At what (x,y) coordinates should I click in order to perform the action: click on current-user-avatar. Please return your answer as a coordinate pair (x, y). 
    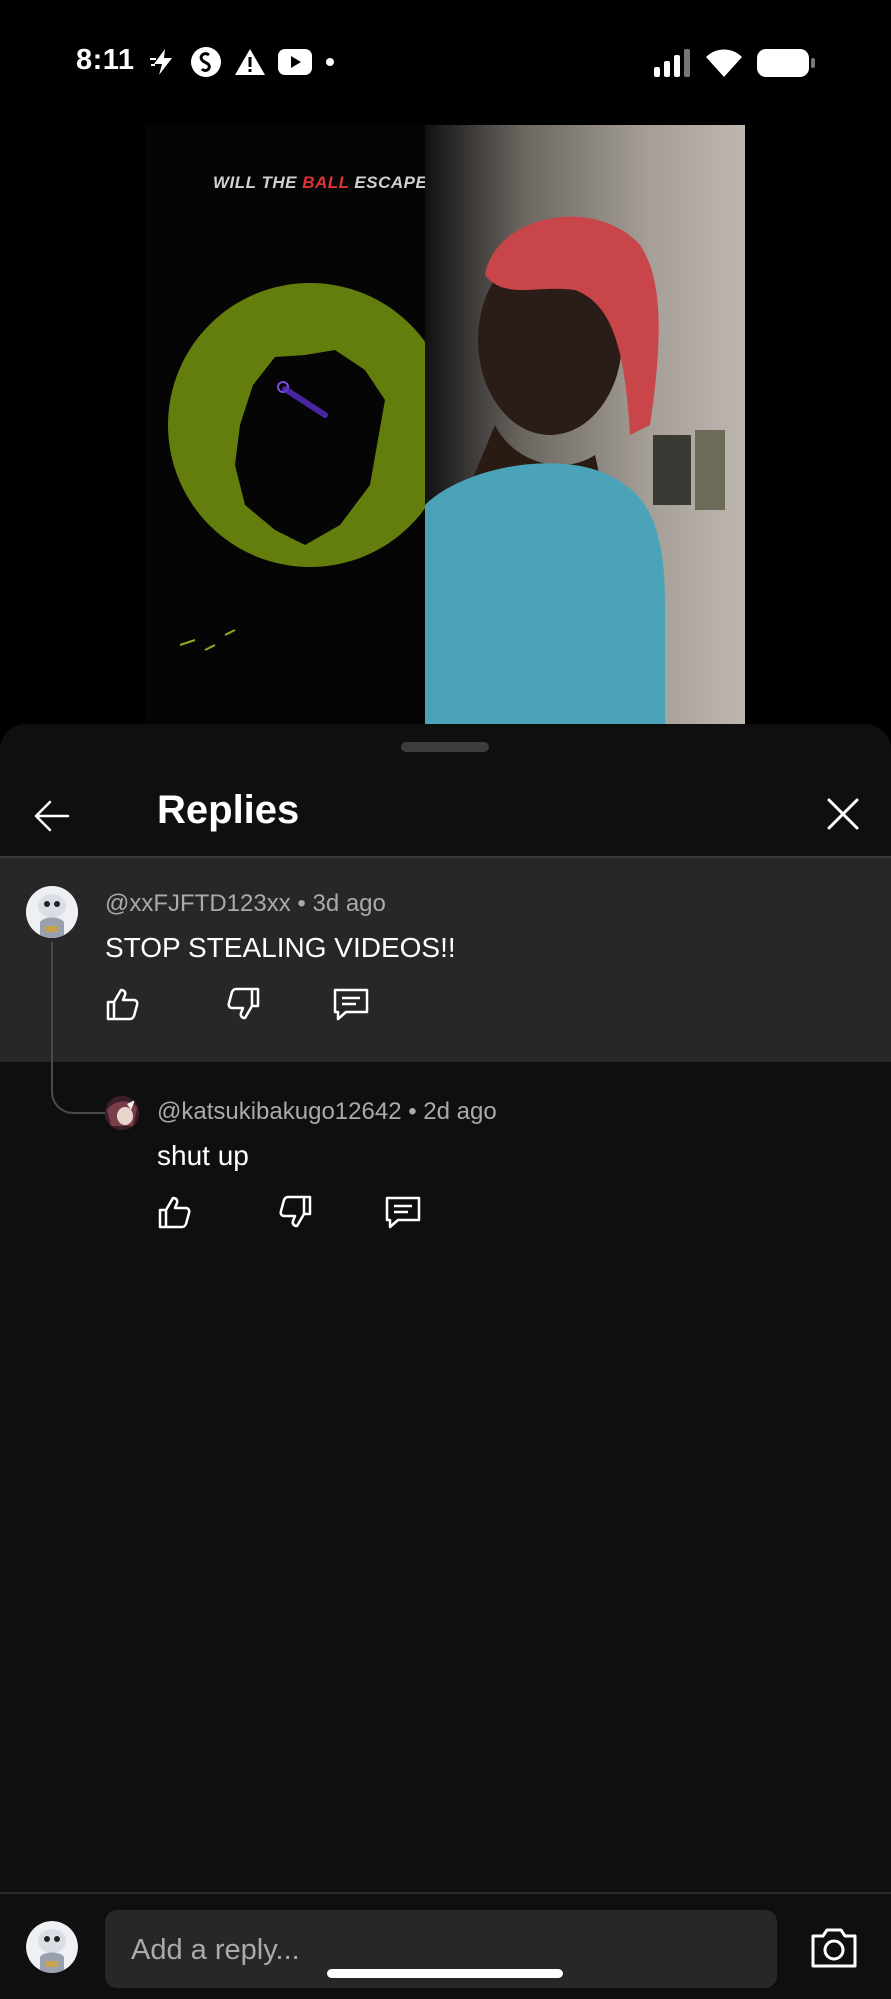
    Looking at the image, I should click on (52, 1947).